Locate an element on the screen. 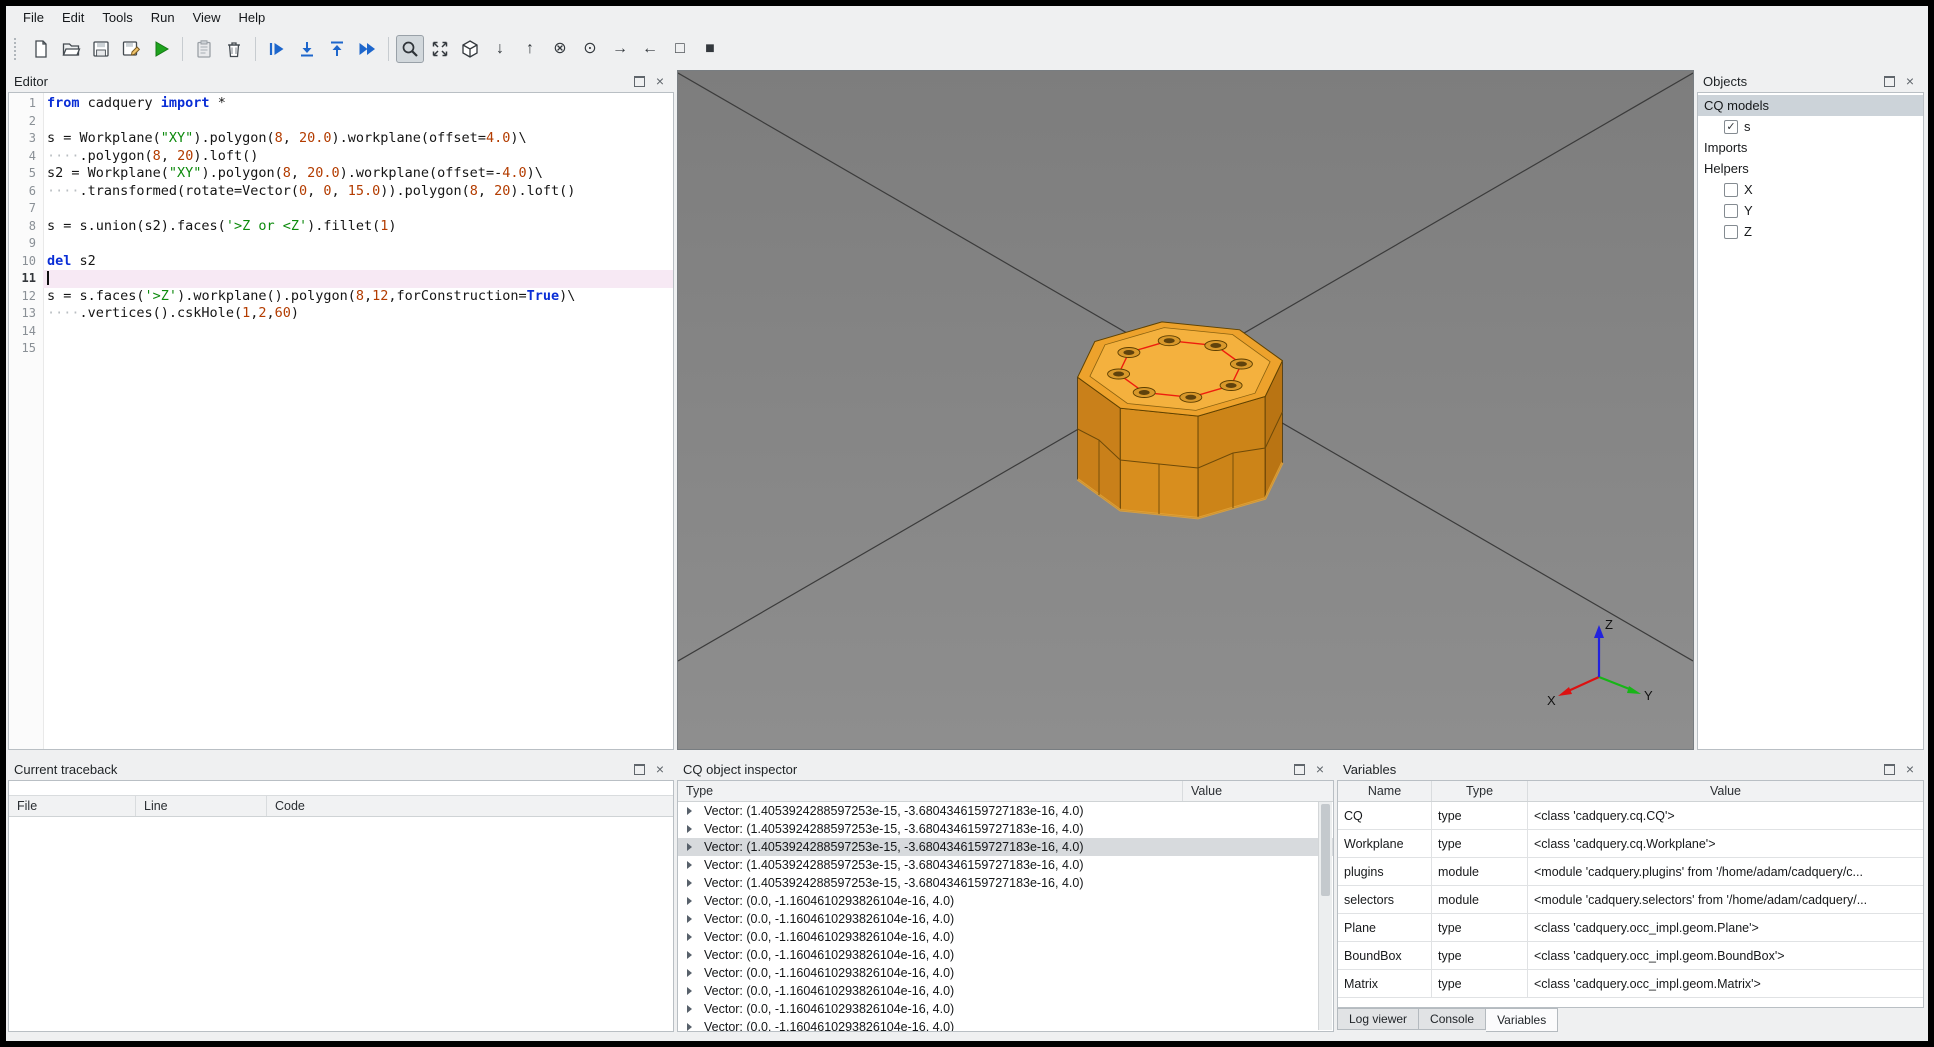  checkbox-z is located at coordinates (1731, 231).